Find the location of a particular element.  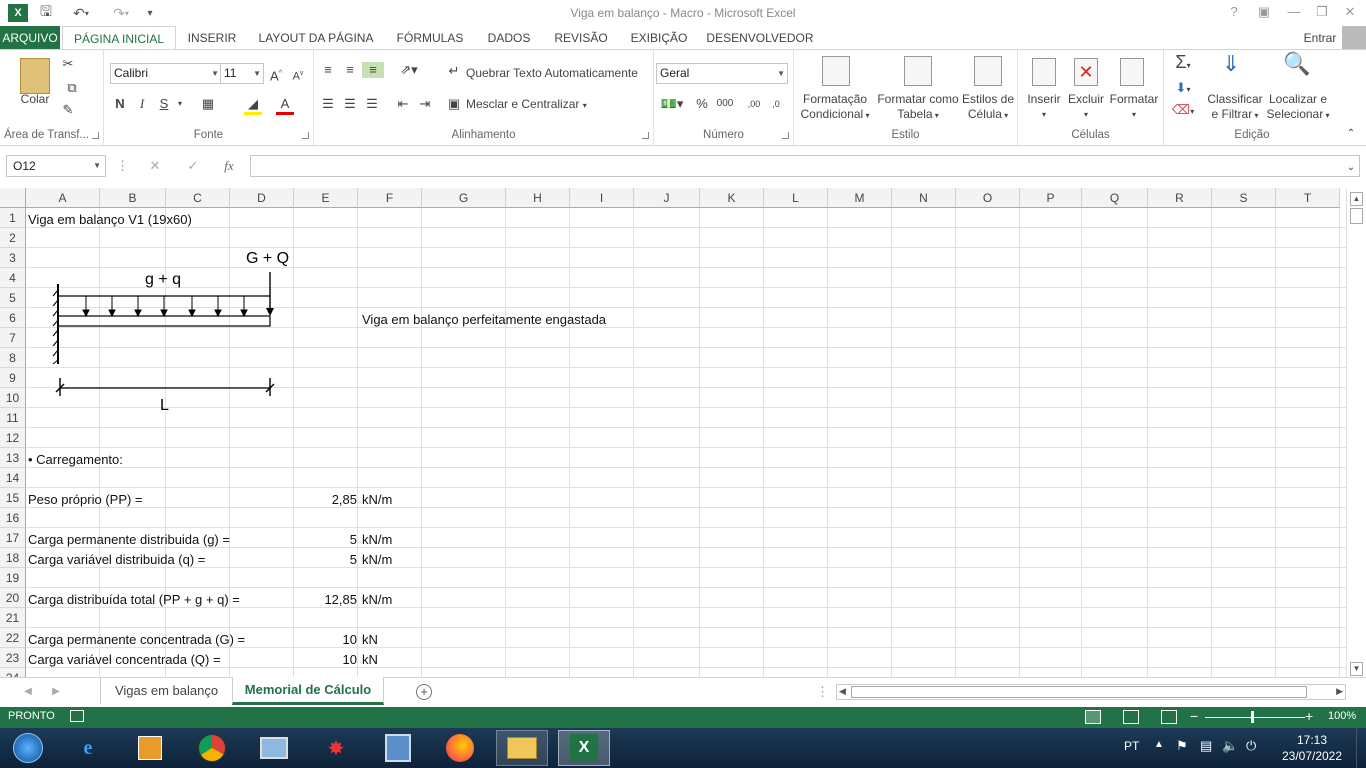

avatar is located at coordinates (1354, 38).